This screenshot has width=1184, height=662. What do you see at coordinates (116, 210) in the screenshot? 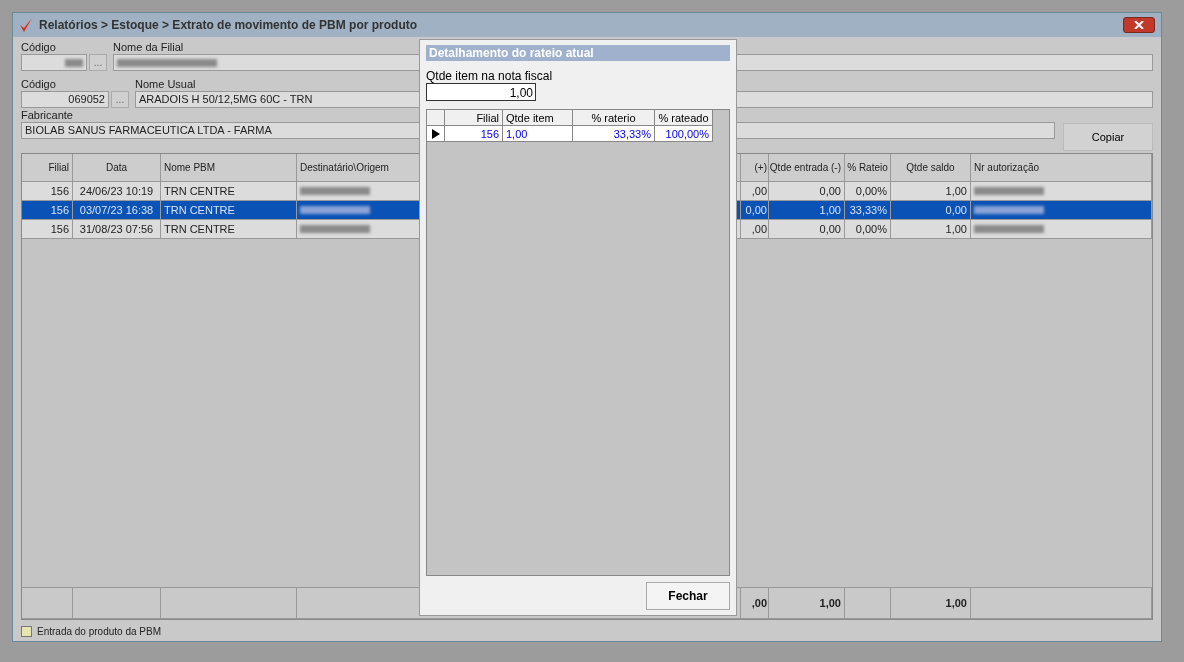
I see `table-cell: 03/07/23 16:38` at bounding box center [116, 210].